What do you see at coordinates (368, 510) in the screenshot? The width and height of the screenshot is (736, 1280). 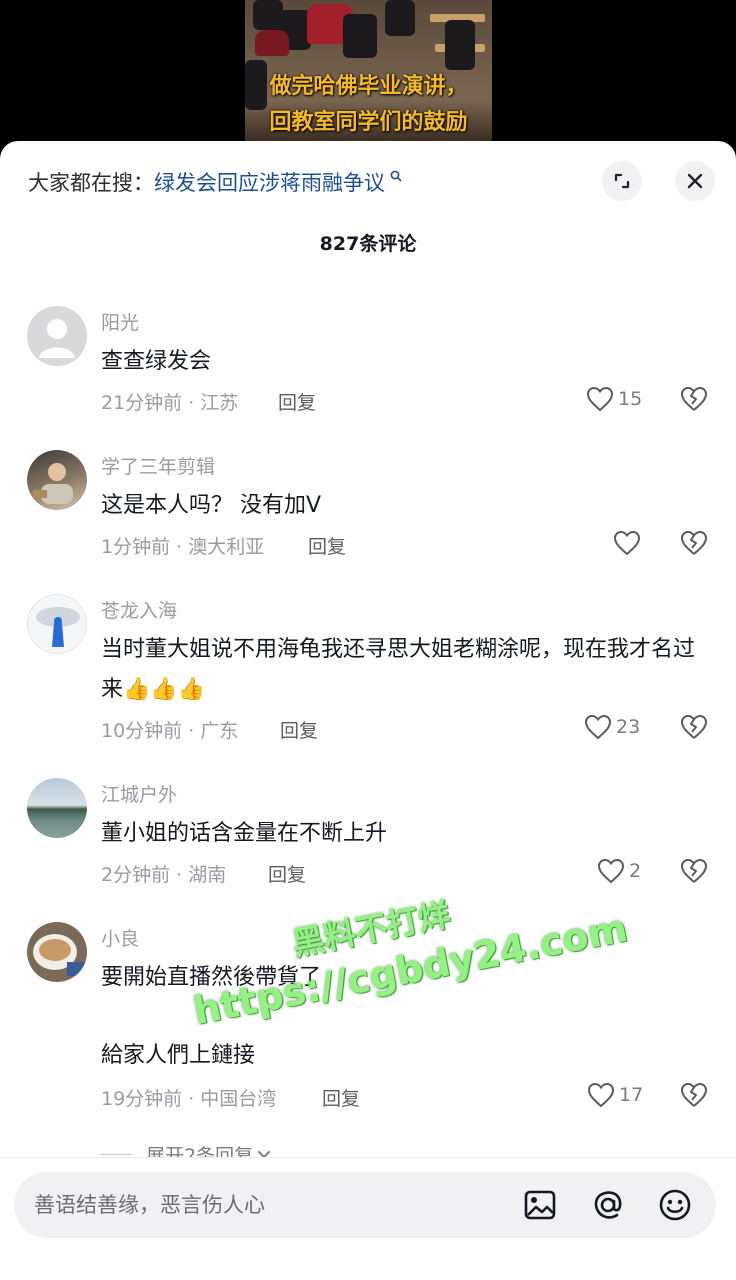 I see `comment-item: 学了三年剪辑 这是本人吗？ 没有加V 1分钟前 · 澳大利亚 回复` at bounding box center [368, 510].